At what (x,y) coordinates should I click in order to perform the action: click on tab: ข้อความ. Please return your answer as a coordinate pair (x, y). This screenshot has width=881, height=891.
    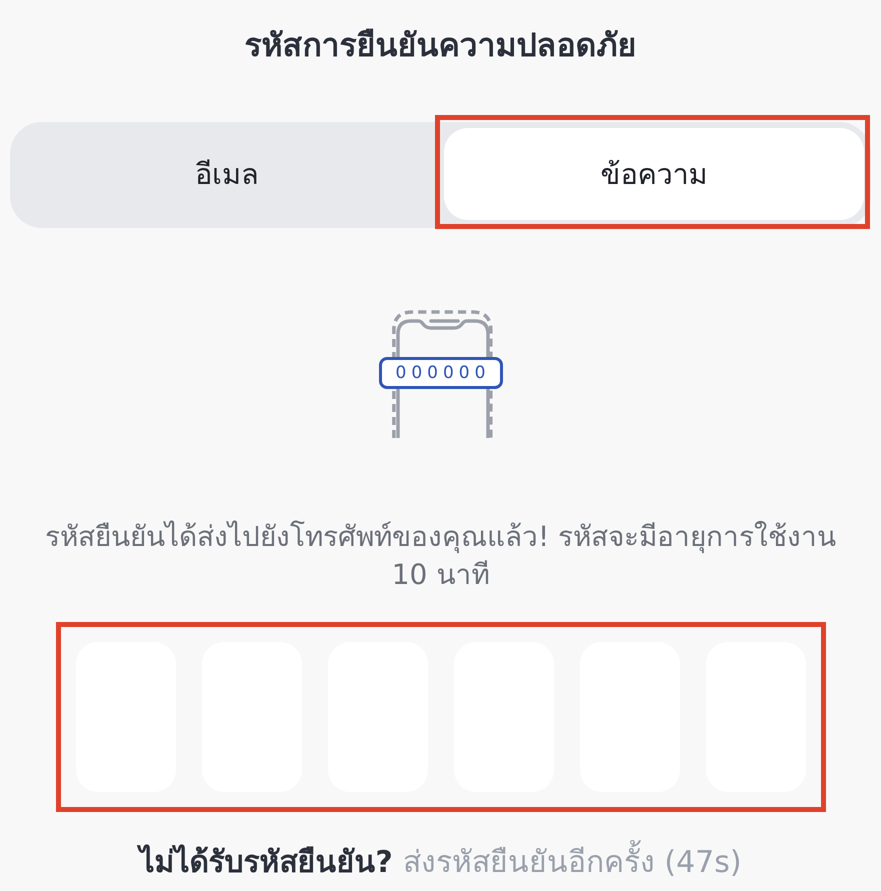
    Looking at the image, I should click on (654, 174).